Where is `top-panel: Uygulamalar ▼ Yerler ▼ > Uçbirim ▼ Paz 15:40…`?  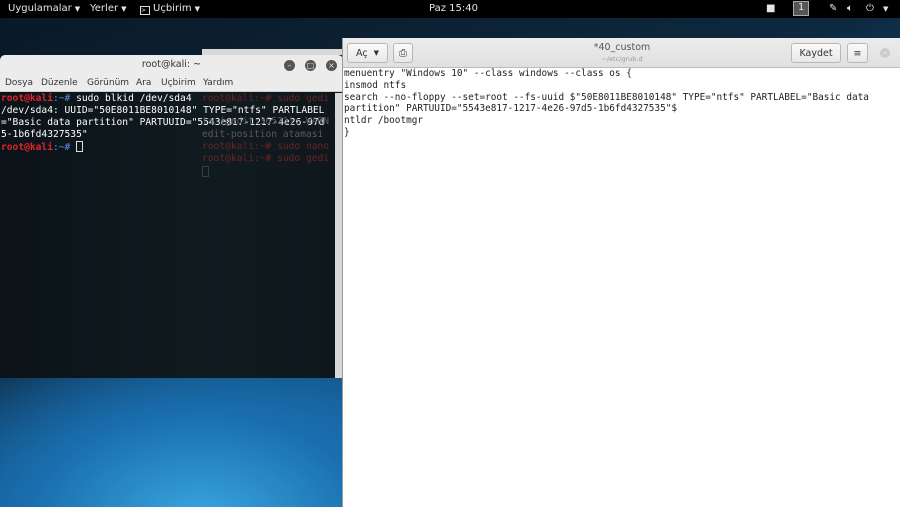 top-panel: Uygulamalar ▼ Yerler ▼ > Uçbirim ▼ Paz 15:40… is located at coordinates (450, 9).